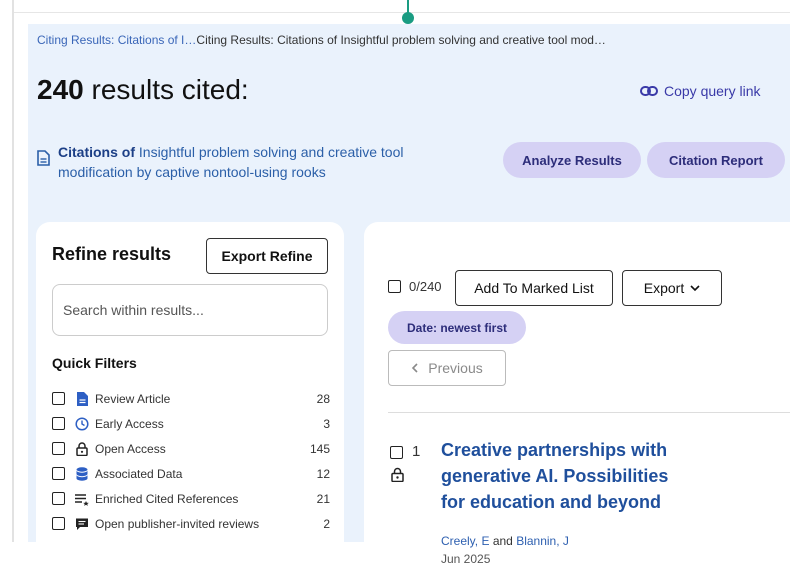 The image size is (790, 566). Describe the element at coordinates (133, 398) in the screenshot. I see `filter-label: Review Article` at that location.